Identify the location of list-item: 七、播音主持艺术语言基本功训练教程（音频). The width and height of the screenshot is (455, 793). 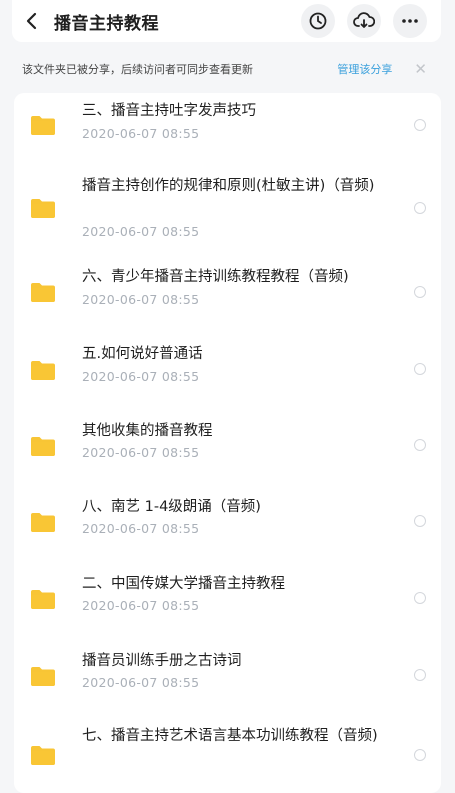
(227, 756).